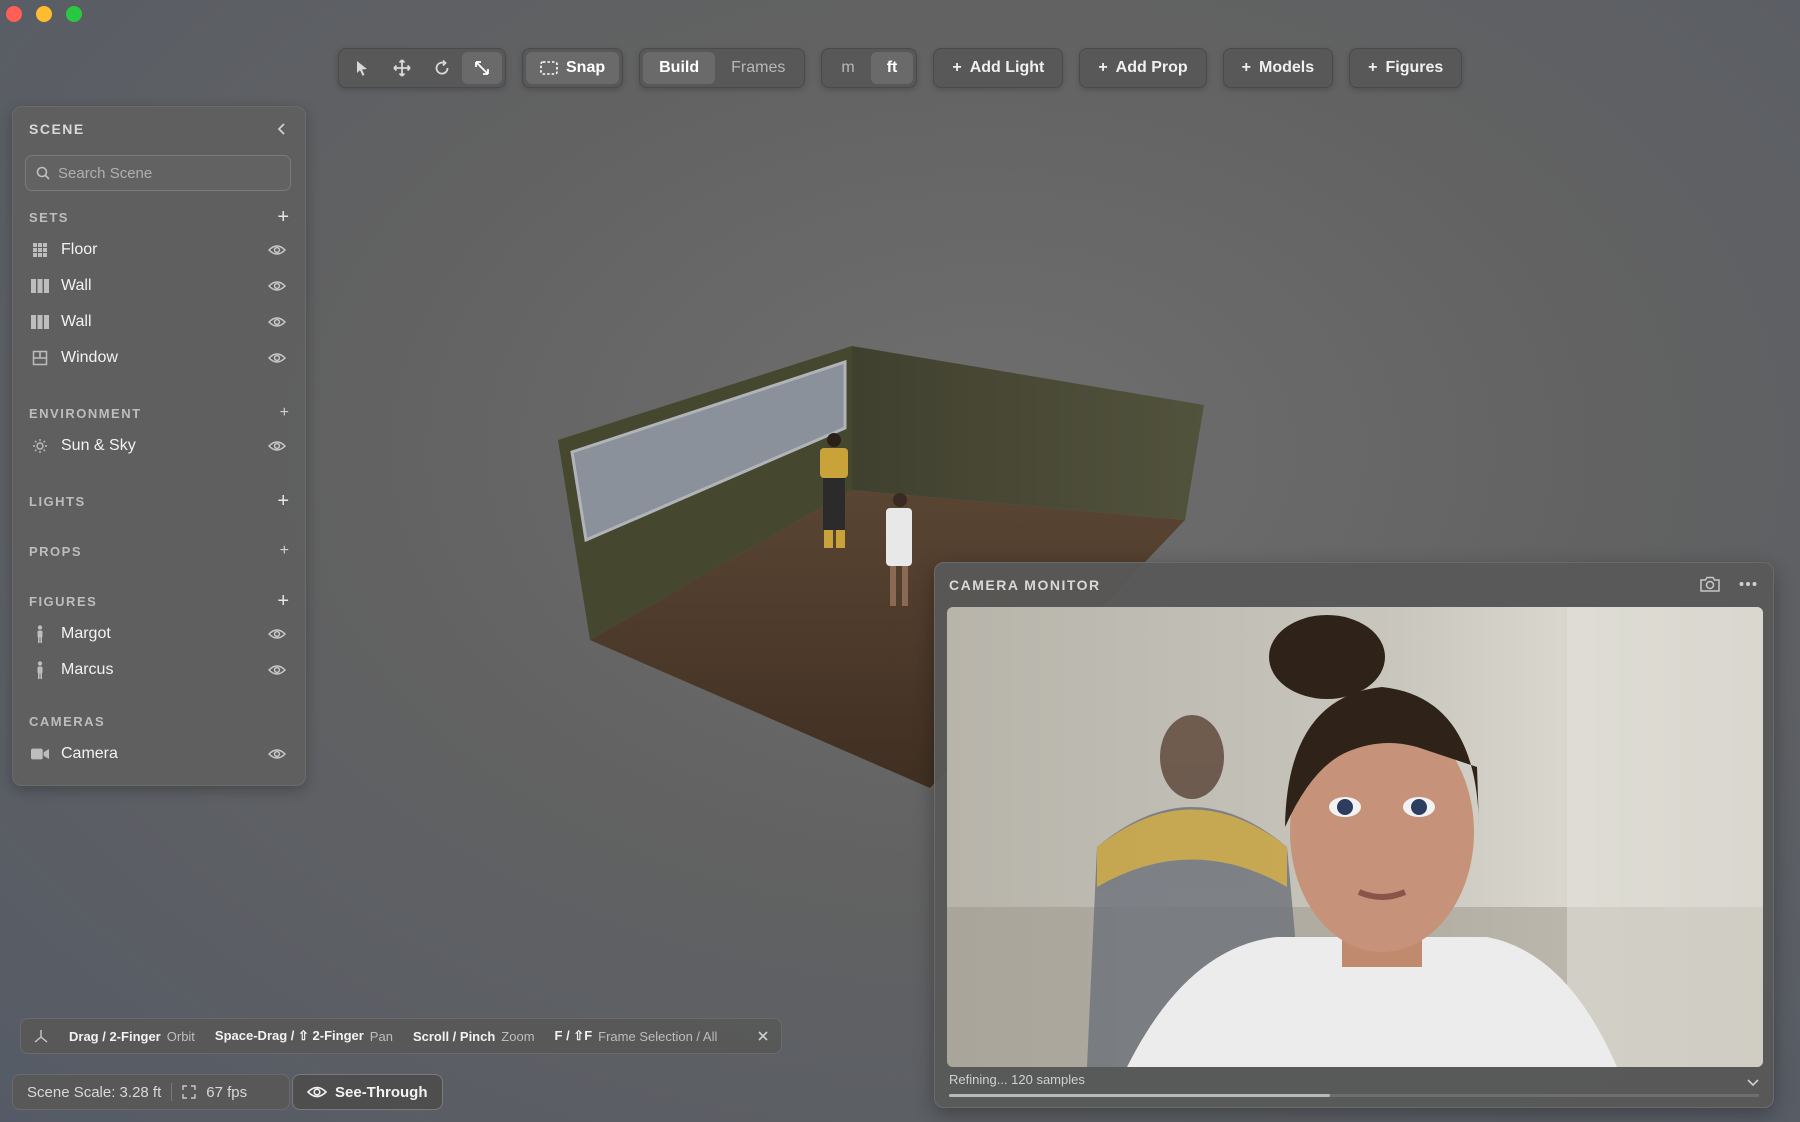 The height and width of the screenshot is (1122, 1800). Describe the element at coordinates (159, 286) in the screenshot. I see `set-item-wall-1: Wall` at that location.